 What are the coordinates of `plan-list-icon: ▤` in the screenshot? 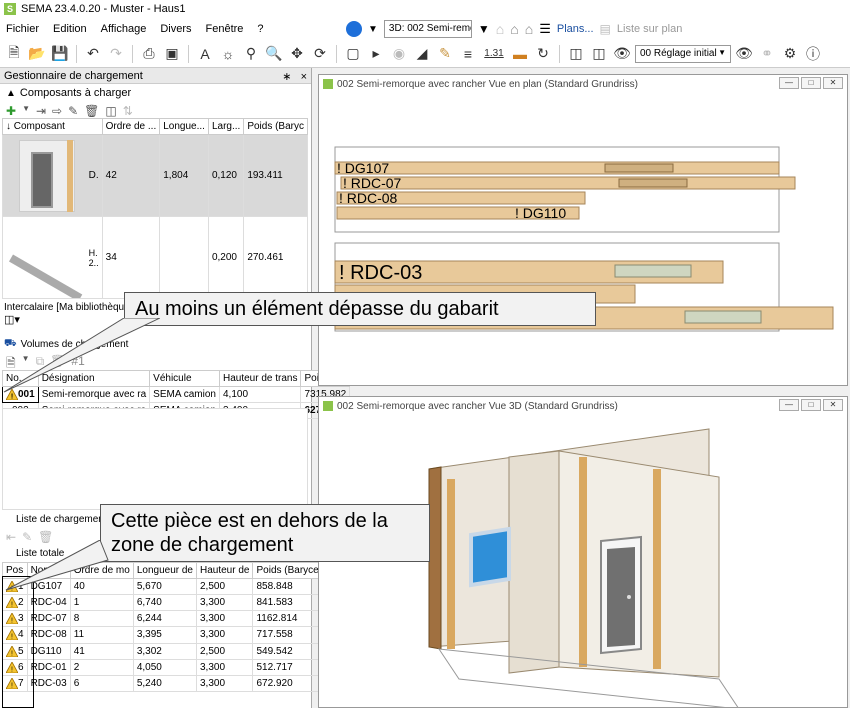 It's located at (605, 29).